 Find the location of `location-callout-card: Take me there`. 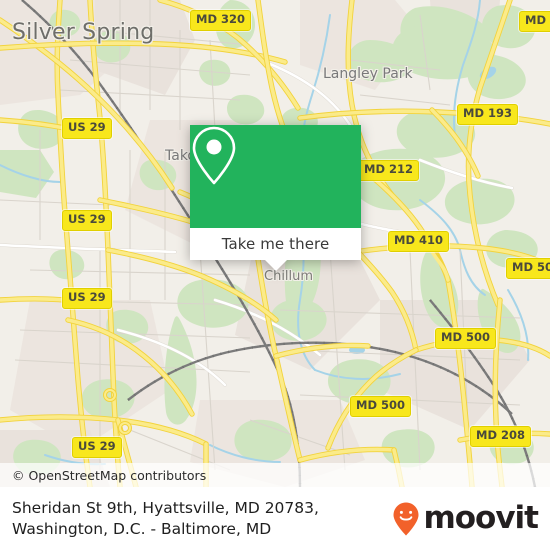

location-callout-card: Take me there is located at coordinates (275, 198).